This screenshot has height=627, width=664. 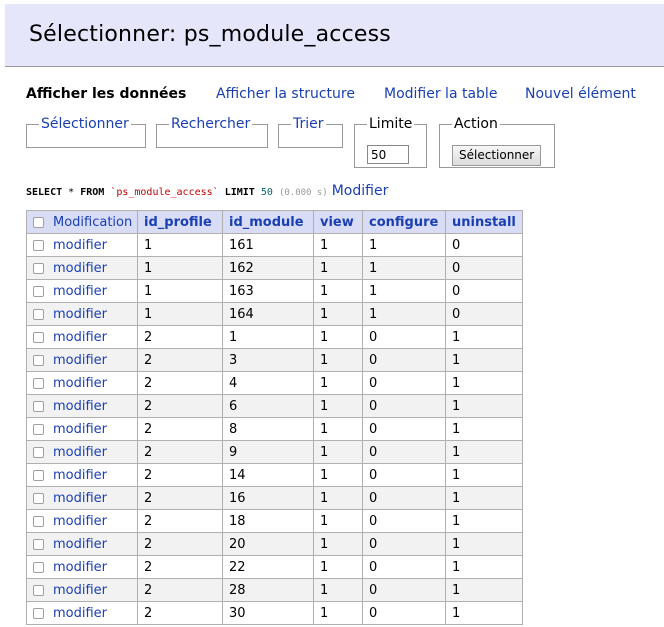 I want to click on column-header-view: view, so click(x=338, y=222).